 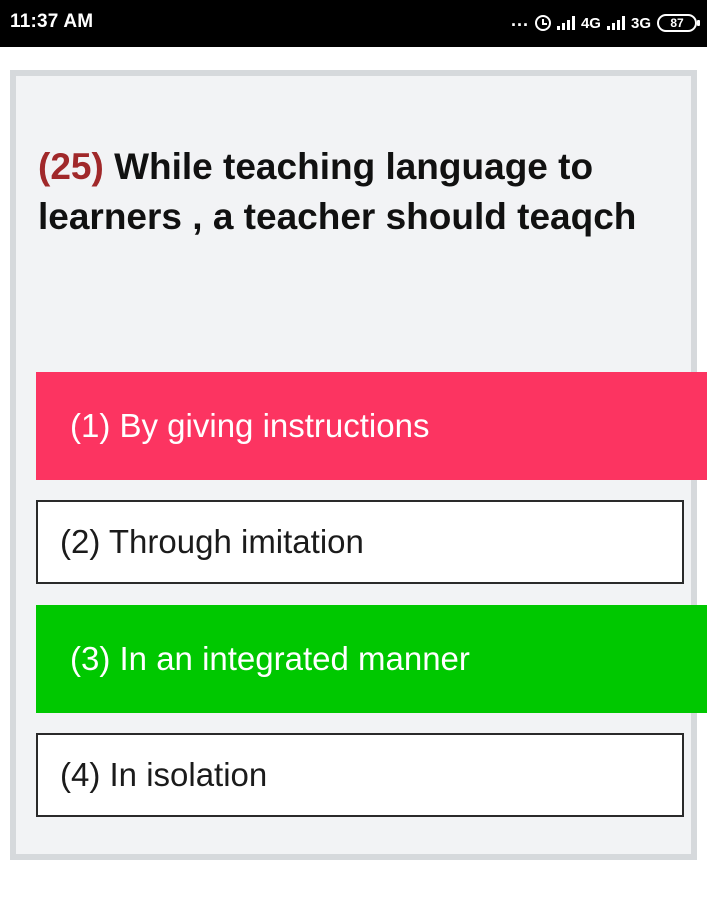 I want to click on option-2-button: (2) Through imitation, so click(x=360, y=542).